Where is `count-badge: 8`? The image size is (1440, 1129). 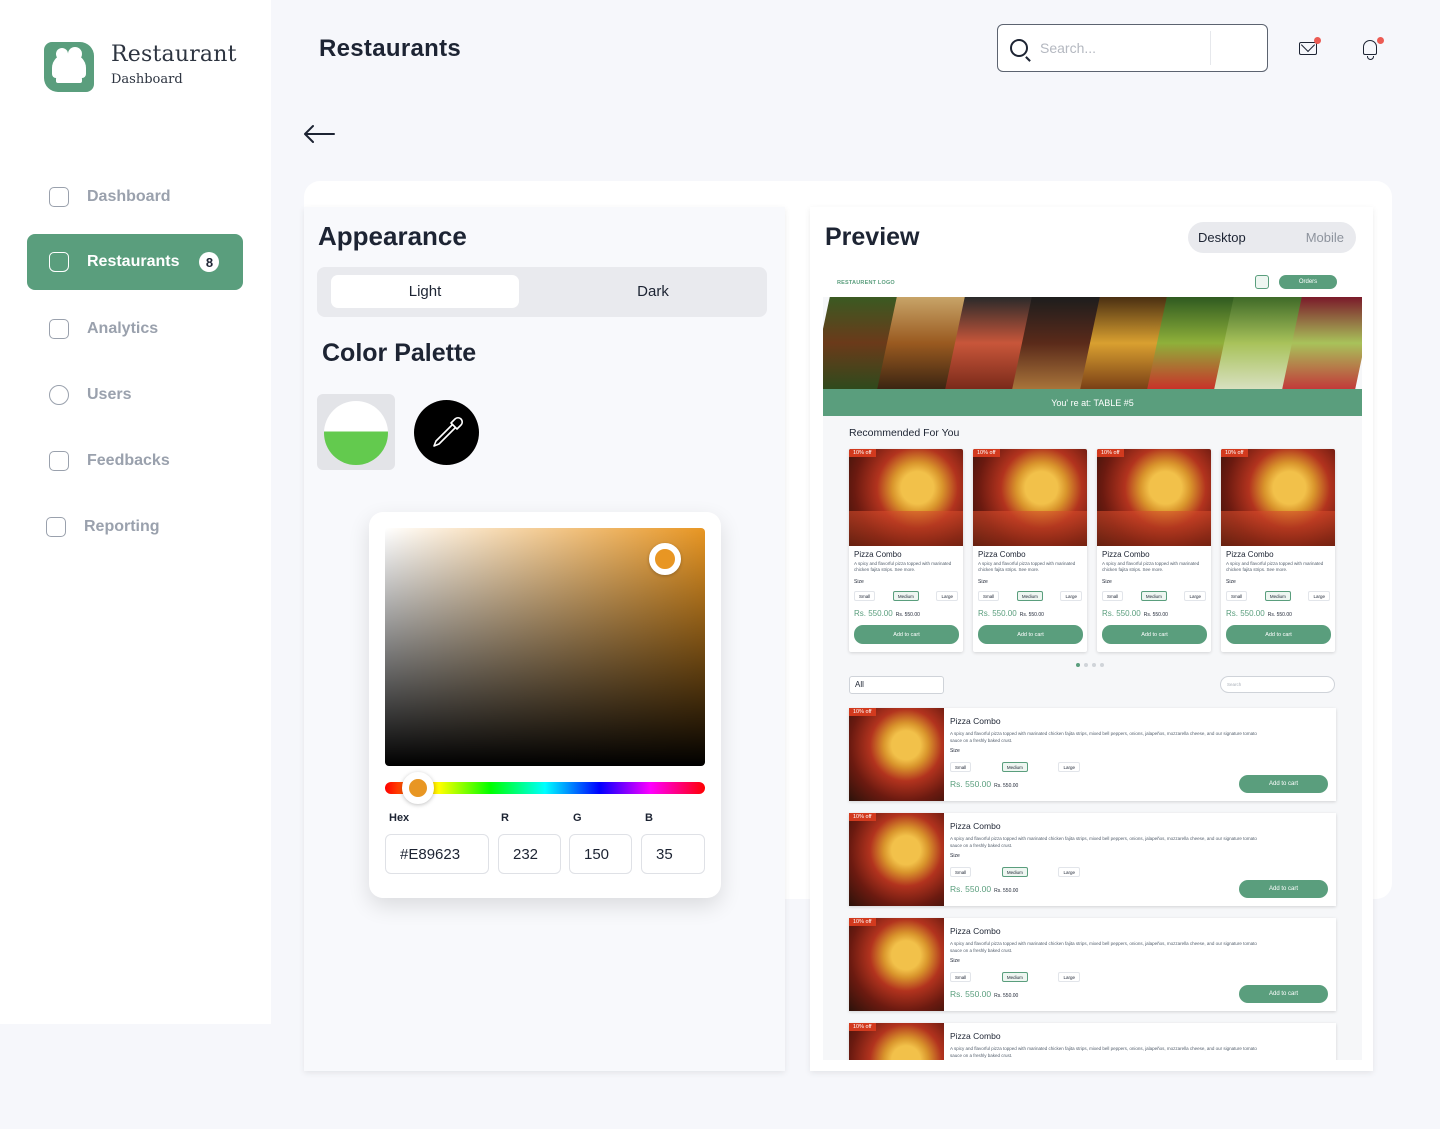 count-badge: 8 is located at coordinates (209, 262).